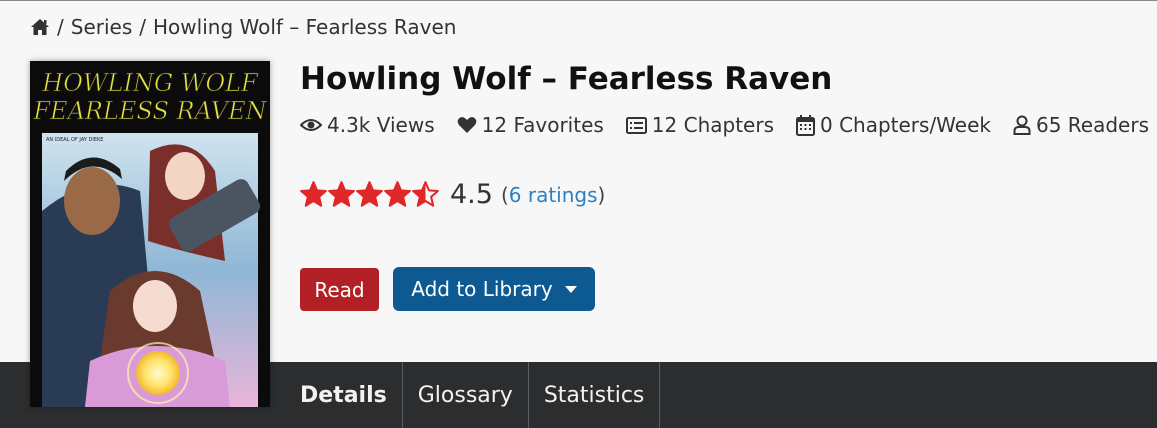 Image resolution: width=1157 pixels, height=428 pixels. What do you see at coordinates (339, 289) in the screenshot?
I see `read-button: Read` at bounding box center [339, 289].